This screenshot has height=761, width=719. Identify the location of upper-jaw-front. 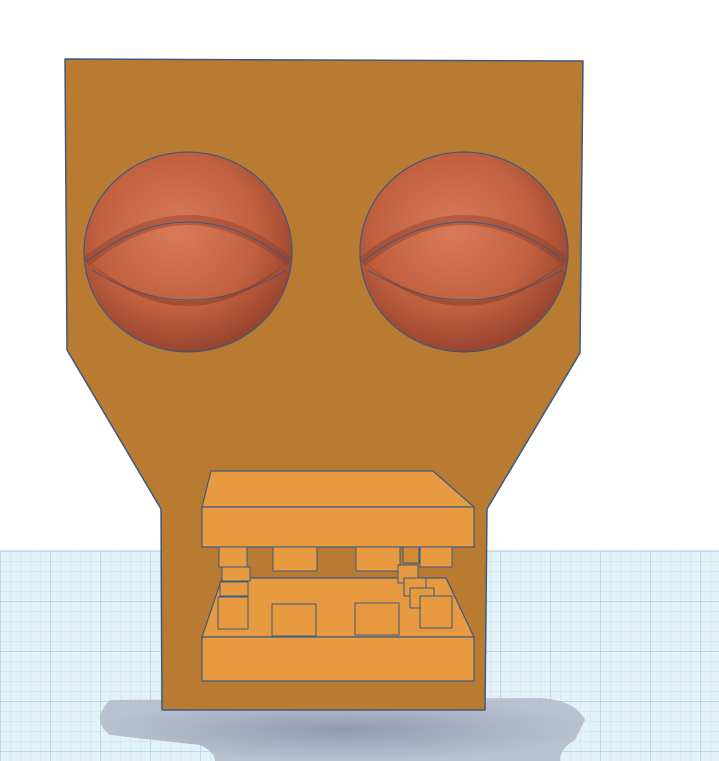
(338, 527).